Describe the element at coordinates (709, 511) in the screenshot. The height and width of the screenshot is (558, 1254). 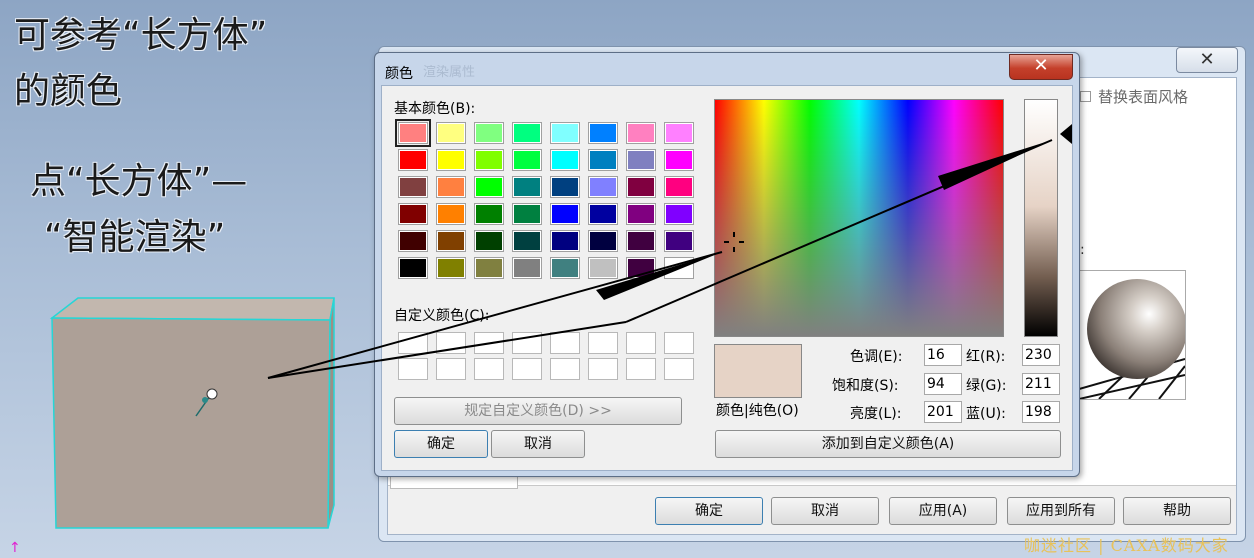
I see `properties-ok-button: 确定` at that location.